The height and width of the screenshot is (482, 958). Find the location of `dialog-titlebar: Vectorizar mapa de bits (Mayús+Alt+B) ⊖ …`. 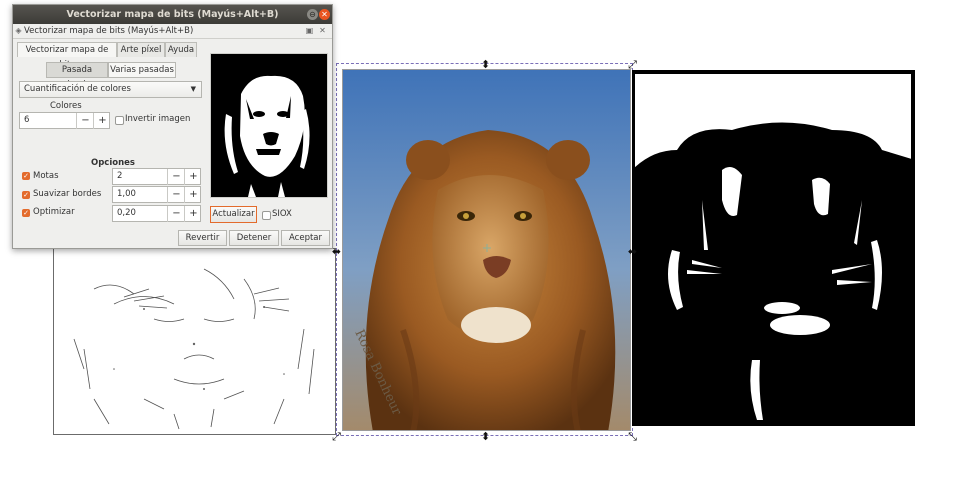

dialog-titlebar: Vectorizar mapa de bits (Mayús+Alt+B) ⊖ … is located at coordinates (172, 14).